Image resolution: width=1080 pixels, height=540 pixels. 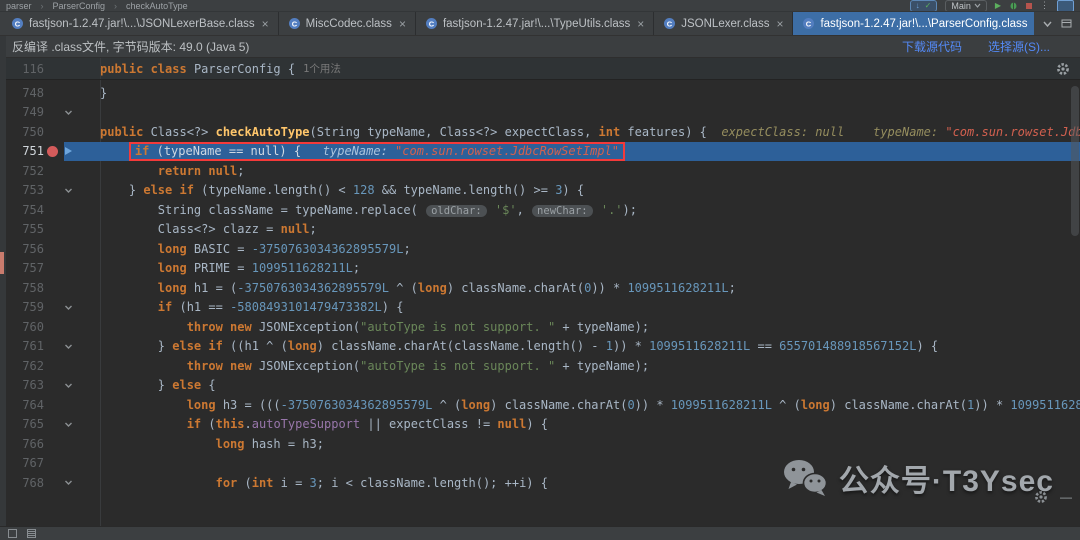 What do you see at coordinates (79, 6) in the screenshot?
I see `breadcrumb-item: ParserConfig` at bounding box center [79, 6].